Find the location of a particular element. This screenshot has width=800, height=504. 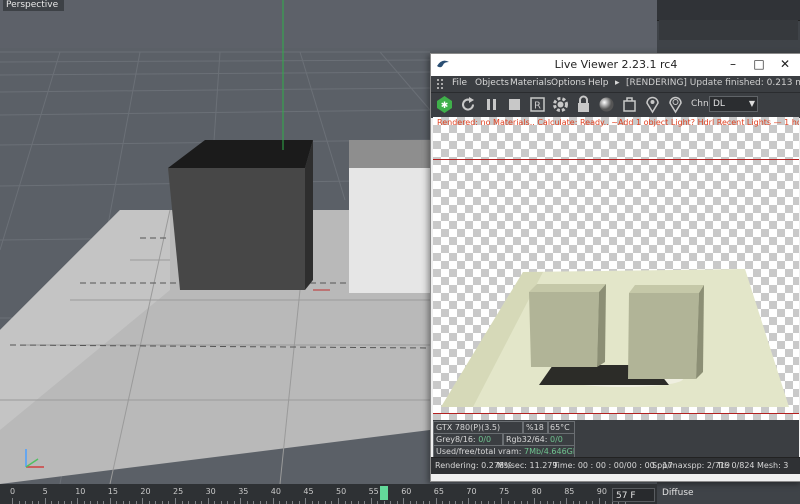

timeline-tick-label: 15 is located at coordinates (112, 491).